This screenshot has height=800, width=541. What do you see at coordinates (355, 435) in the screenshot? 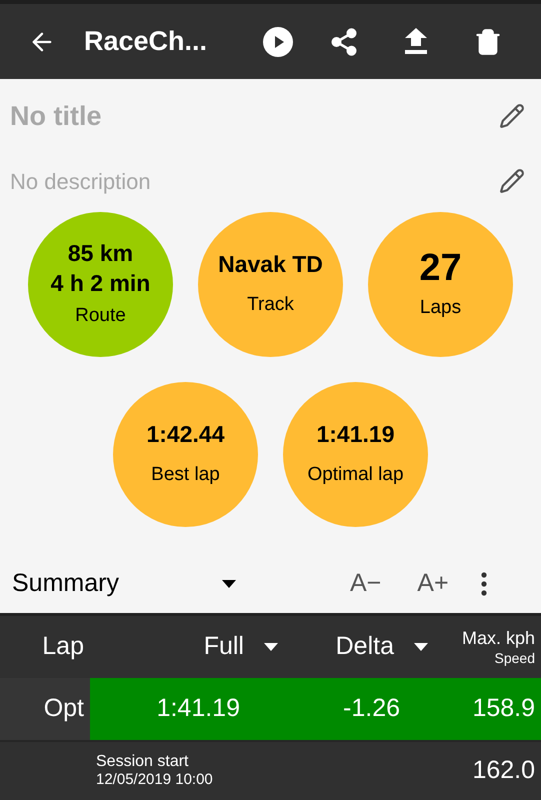
I see `stat-value: 1:41.19` at bounding box center [355, 435].